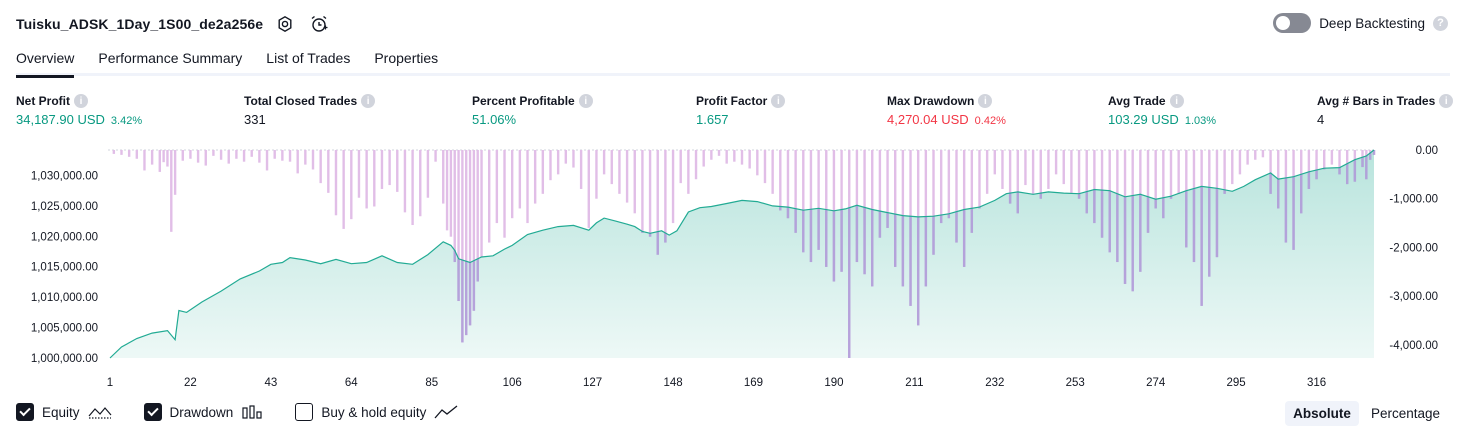 The width and height of the screenshot is (1466, 438). I want to click on left-axis-tick-label: 1,010,000.00, so click(64, 298).